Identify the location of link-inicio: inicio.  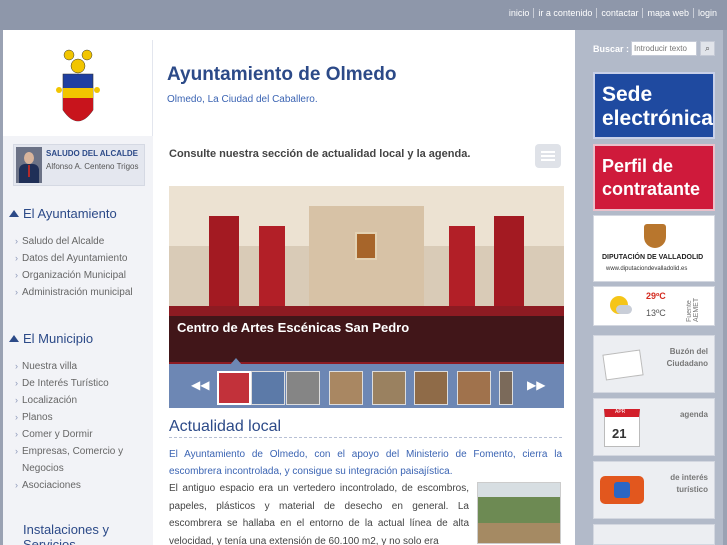
(519, 13).